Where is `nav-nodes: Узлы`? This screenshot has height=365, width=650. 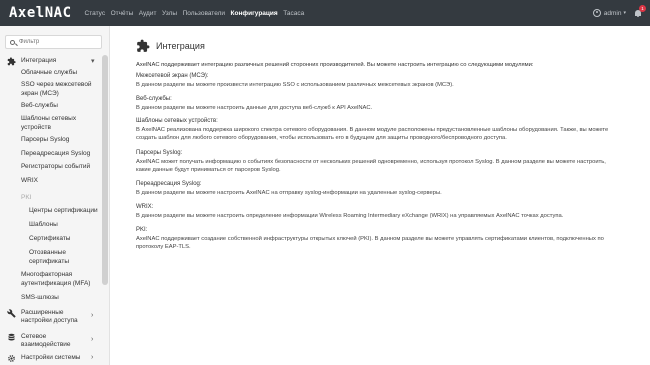 nav-nodes: Узлы is located at coordinates (169, 13).